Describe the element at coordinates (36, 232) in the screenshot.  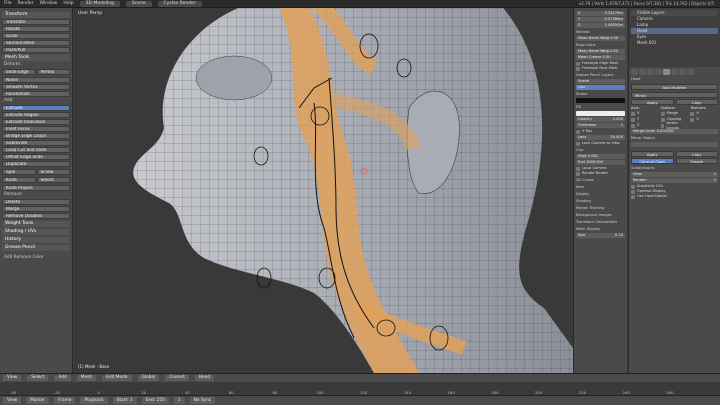
I see `shading-uvs-header: Shading / UVs` at that location.